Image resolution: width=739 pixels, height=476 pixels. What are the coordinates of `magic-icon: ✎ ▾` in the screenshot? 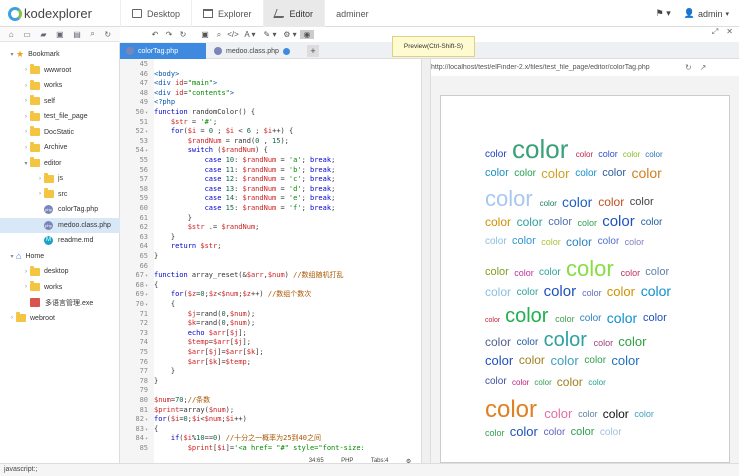 It's located at (270, 34).